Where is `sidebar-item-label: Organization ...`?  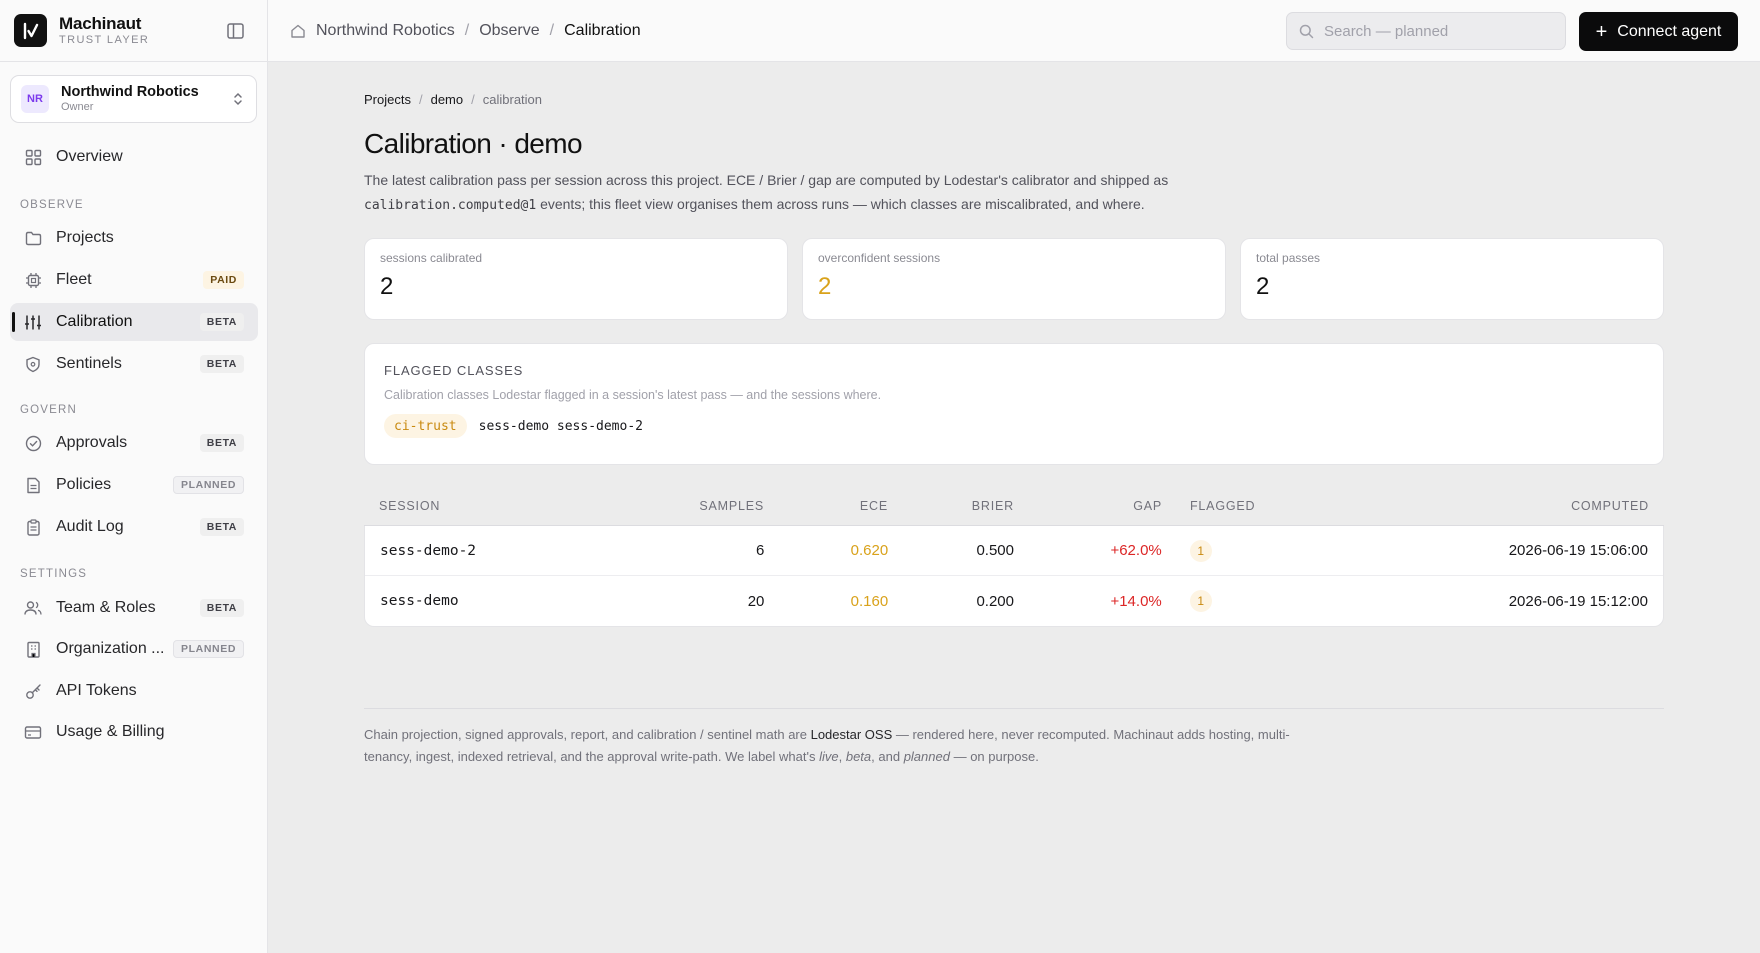 sidebar-item-label: Organization ... is located at coordinates (110, 648).